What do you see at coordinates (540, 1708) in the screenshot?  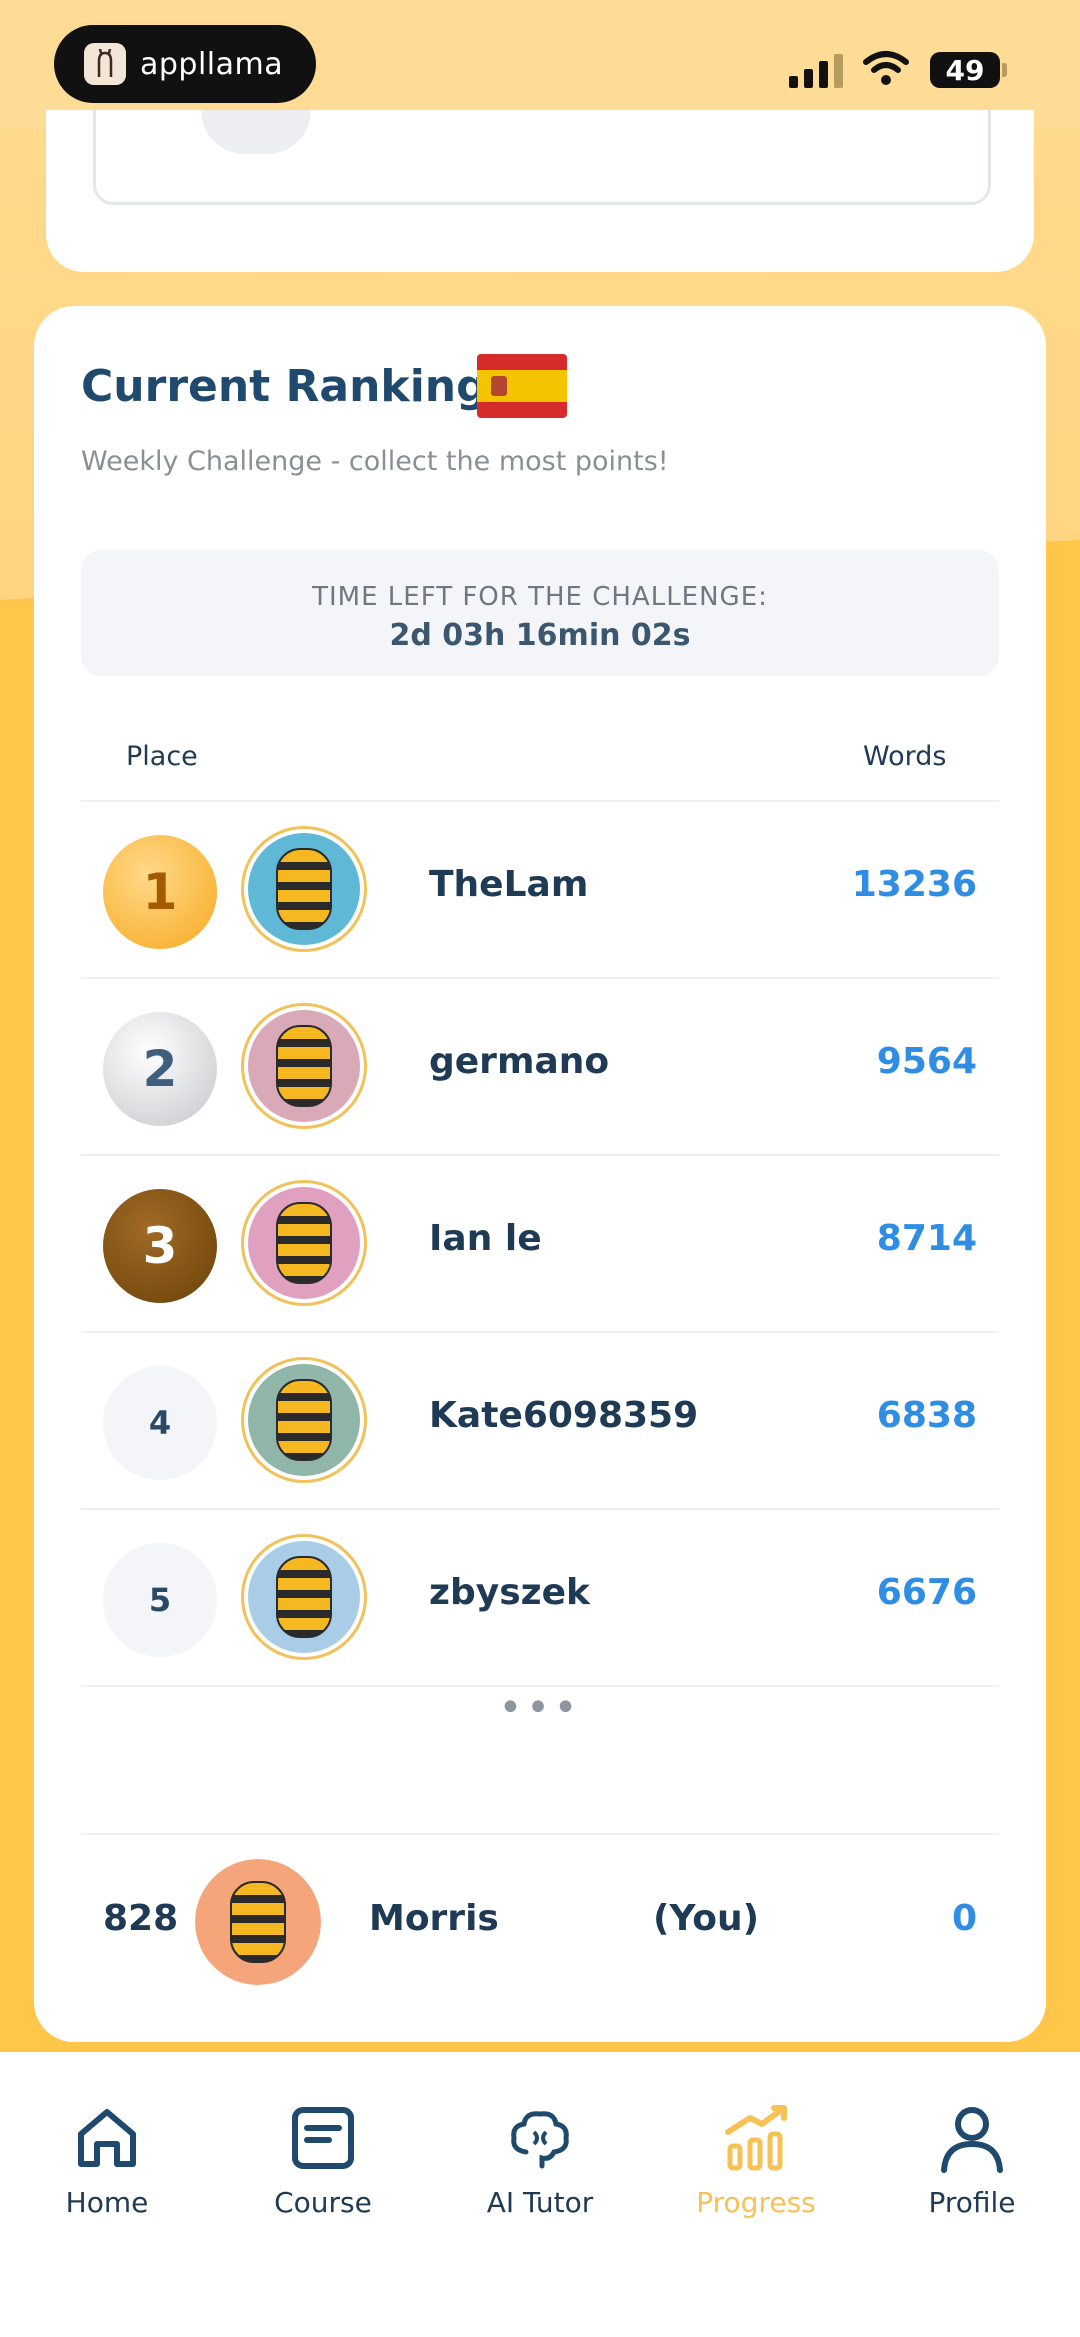 I see `more-dots: •••` at bounding box center [540, 1708].